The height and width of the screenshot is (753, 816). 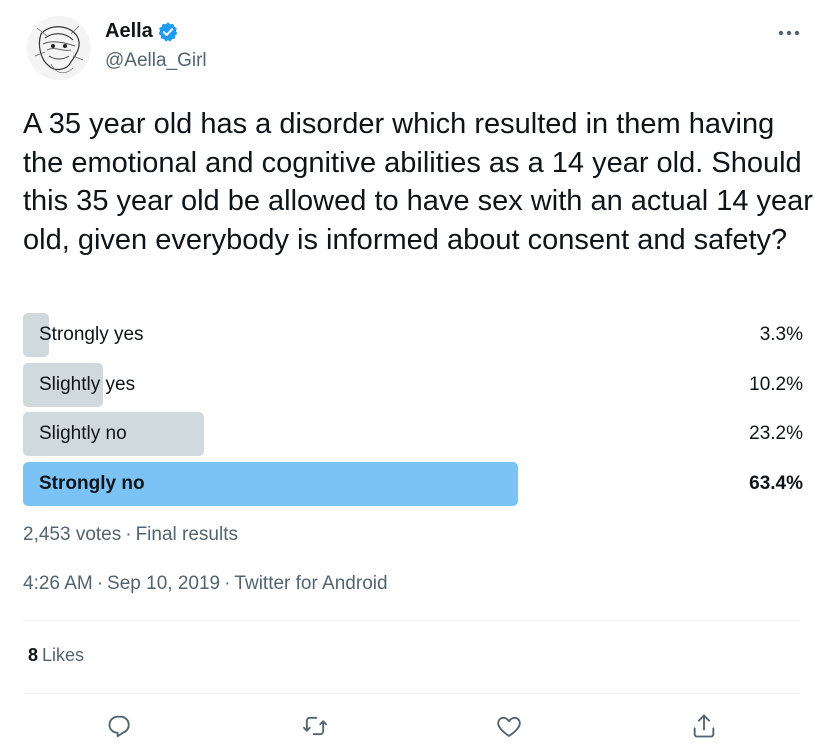 What do you see at coordinates (509, 726) in the screenshot?
I see `heart-icon` at bounding box center [509, 726].